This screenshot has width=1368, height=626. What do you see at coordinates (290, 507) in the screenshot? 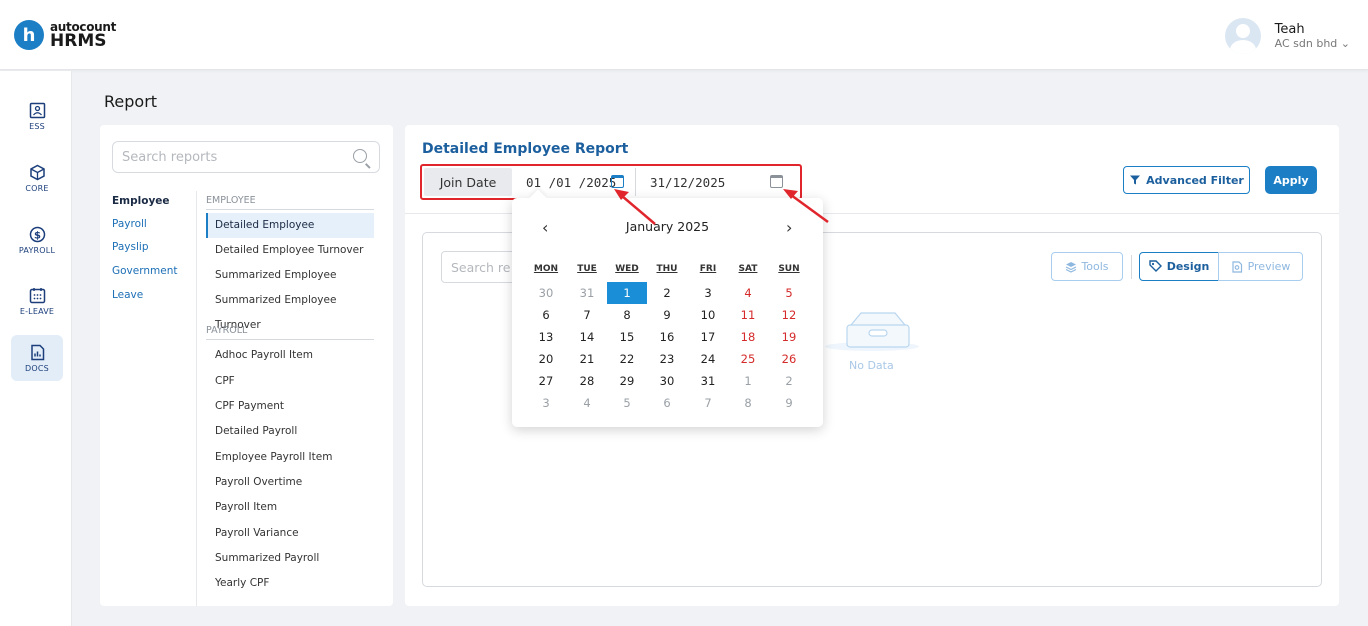
I see `report-item: Payroll Item` at bounding box center [290, 507].